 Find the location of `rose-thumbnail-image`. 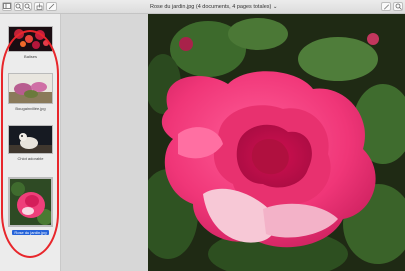

rose-thumbnail-image is located at coordinates (30, 202).